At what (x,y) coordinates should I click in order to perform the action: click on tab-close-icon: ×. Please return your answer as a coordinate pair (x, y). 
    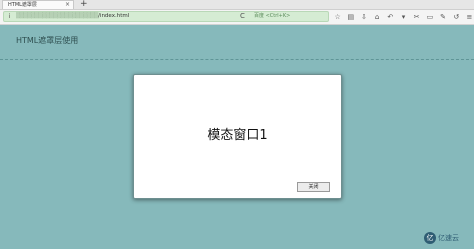
    Looking at the image, I should click on (67, 5).